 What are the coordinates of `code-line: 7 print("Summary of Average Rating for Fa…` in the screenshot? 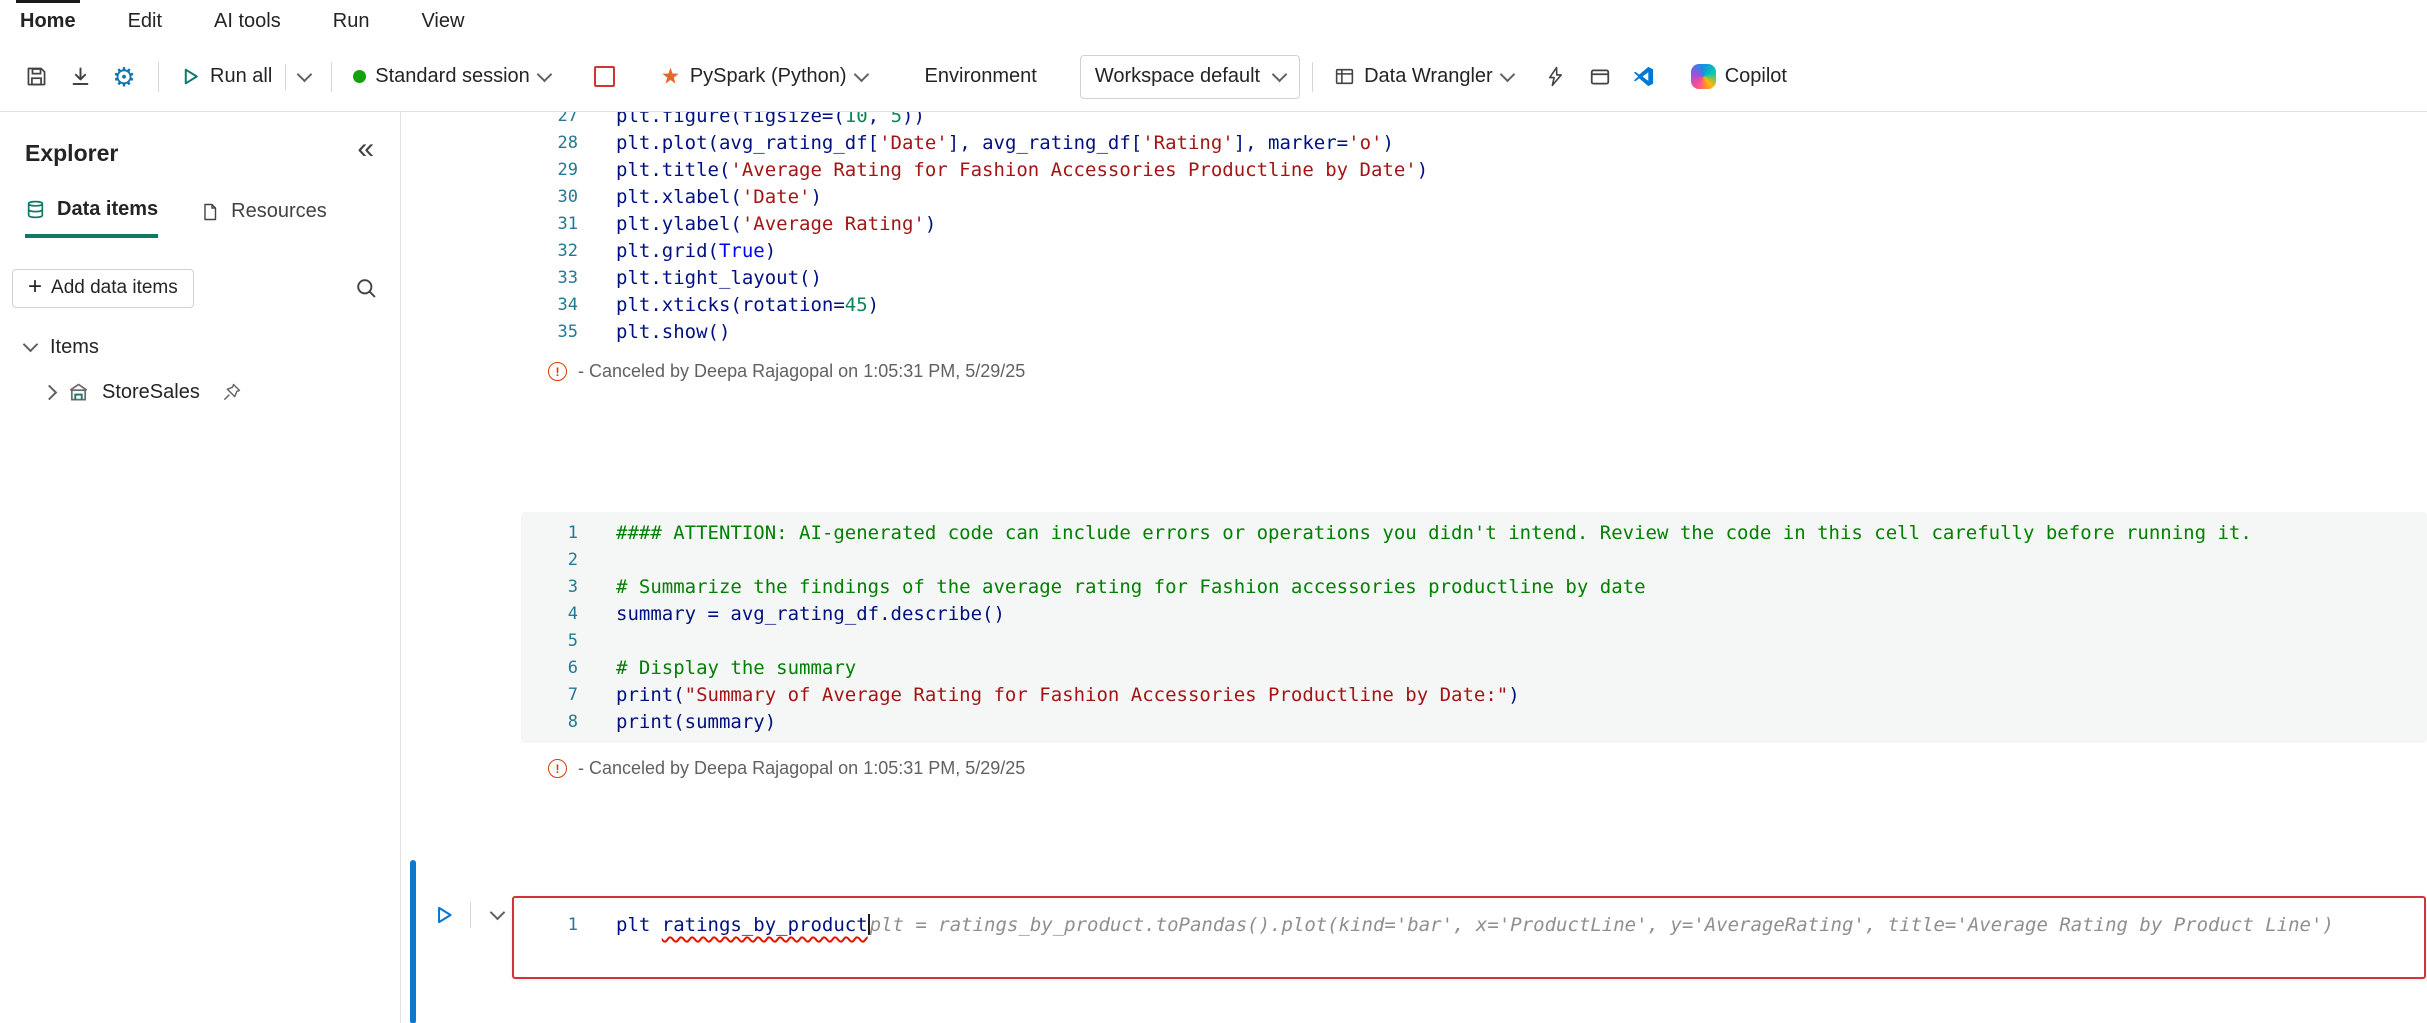 It's located at (1474, 695).